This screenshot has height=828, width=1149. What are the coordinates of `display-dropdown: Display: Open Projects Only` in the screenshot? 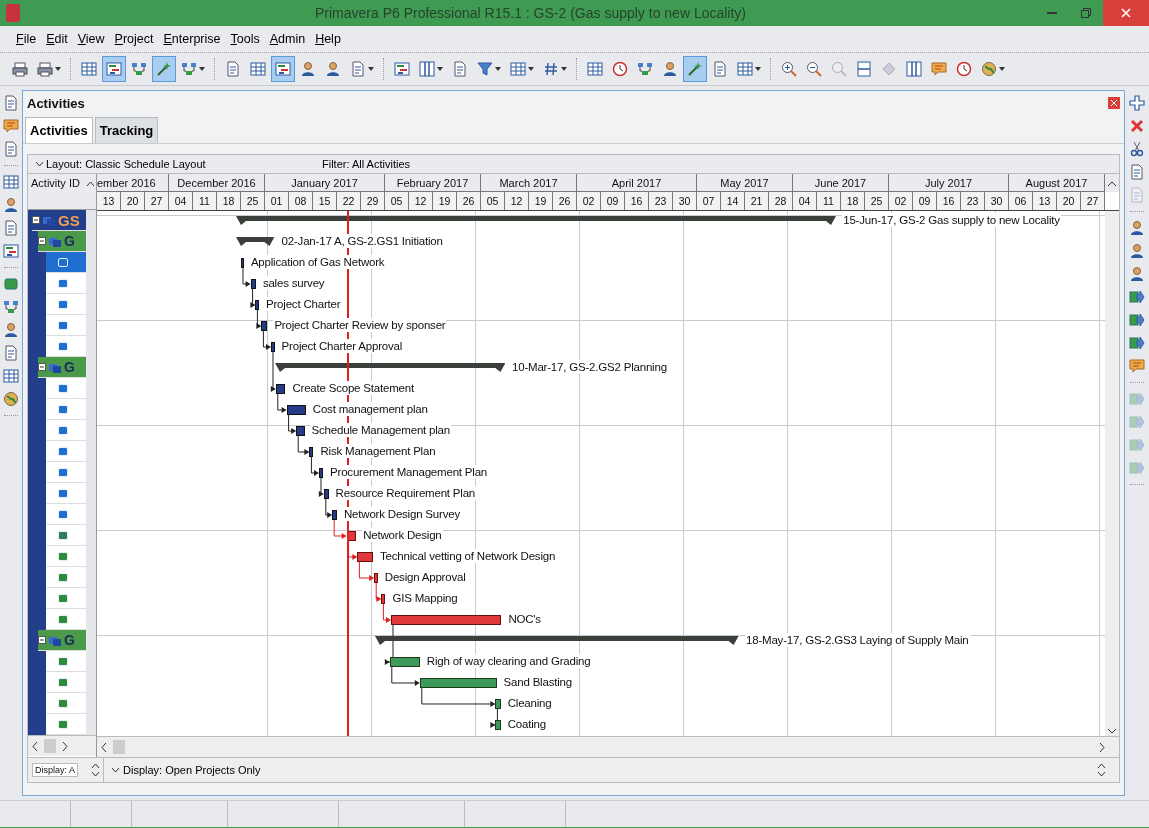 It's located at (192, 770).